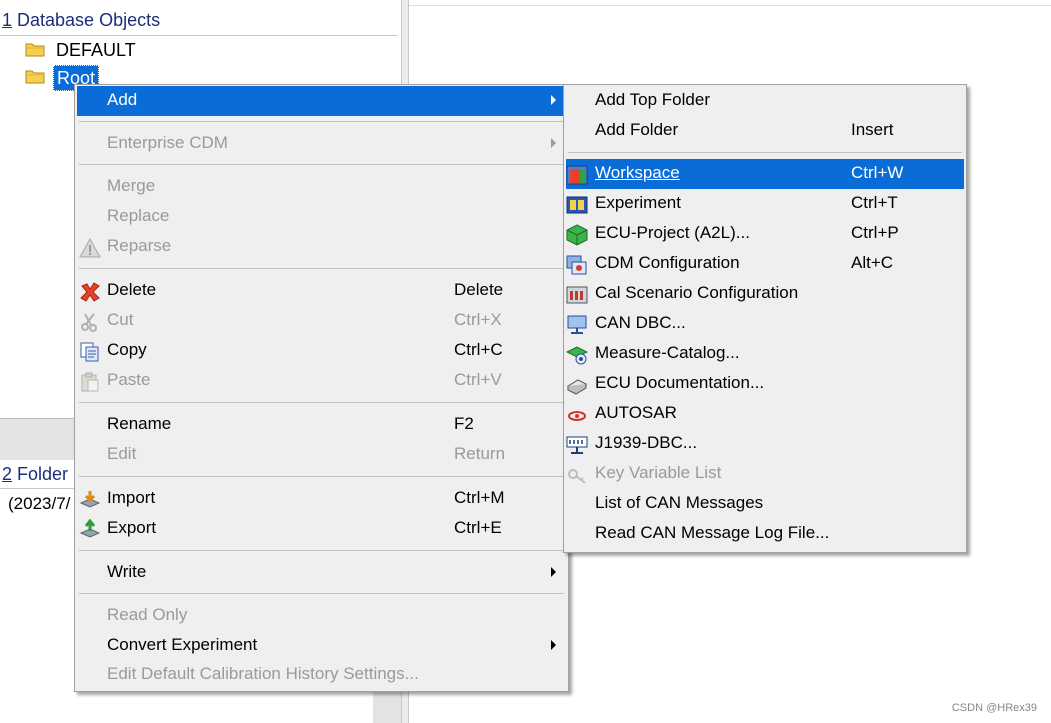  I want to click on menu-item-cal-scenario: Cal Scenario Configuration, so click(765, 294).